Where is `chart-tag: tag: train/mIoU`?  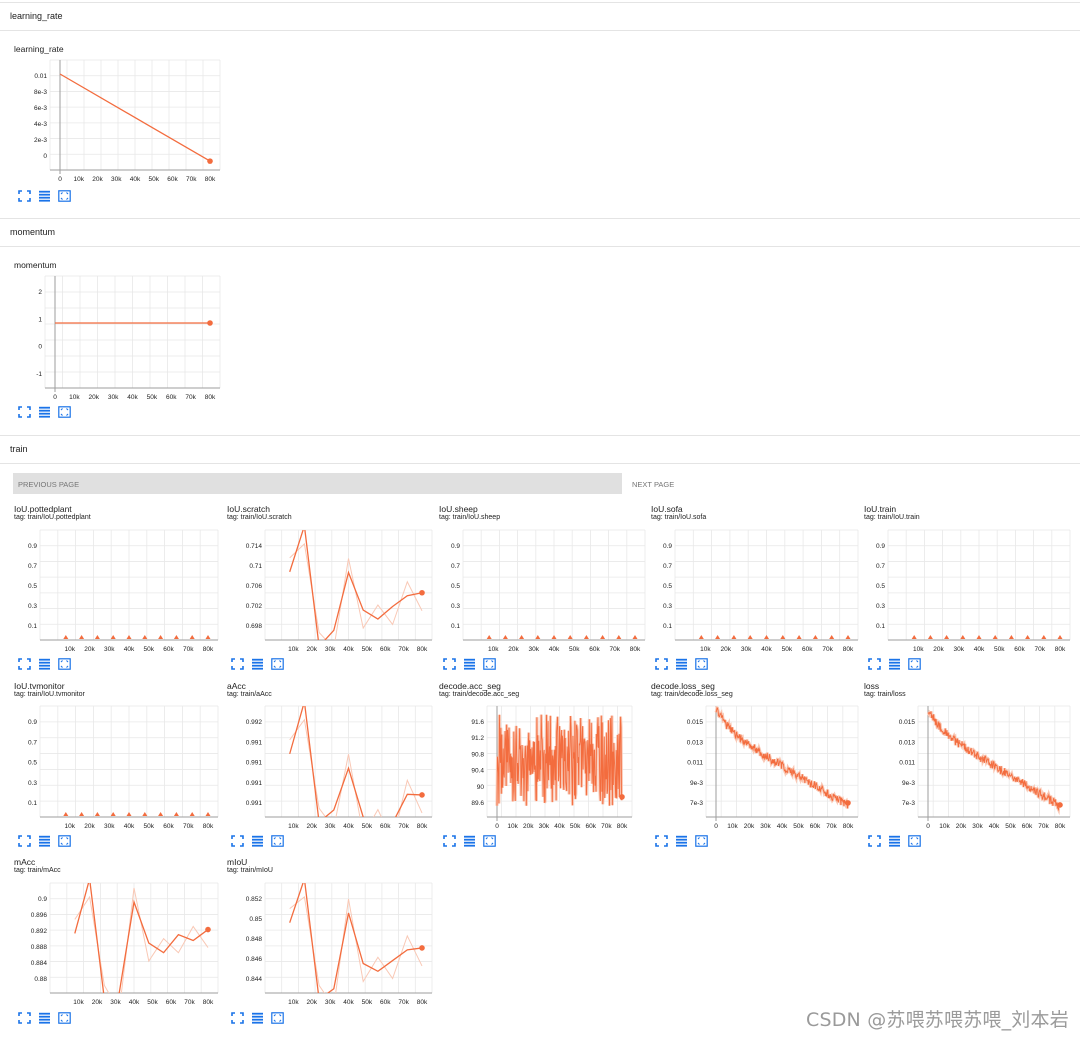 chart-tag: tag: train/mIoU is located at coordinates (250, 870).